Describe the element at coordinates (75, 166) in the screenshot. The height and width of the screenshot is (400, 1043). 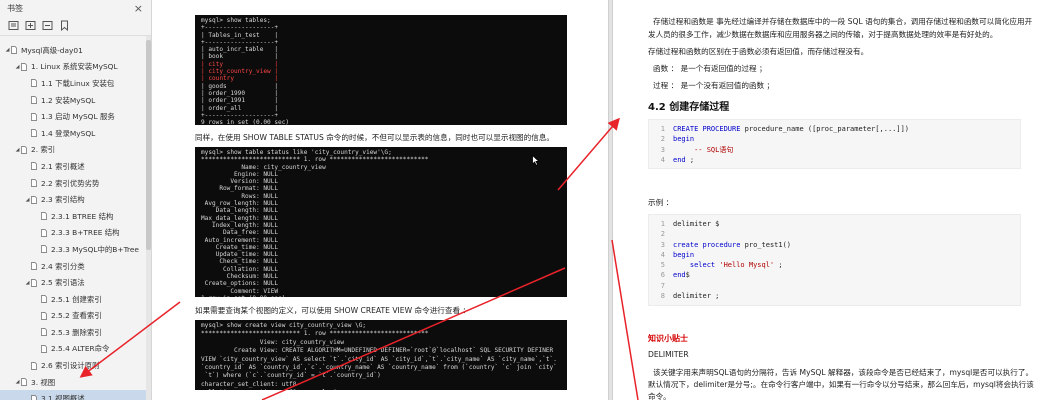
I see `tree-item: 2.1 索引概述` at that location.